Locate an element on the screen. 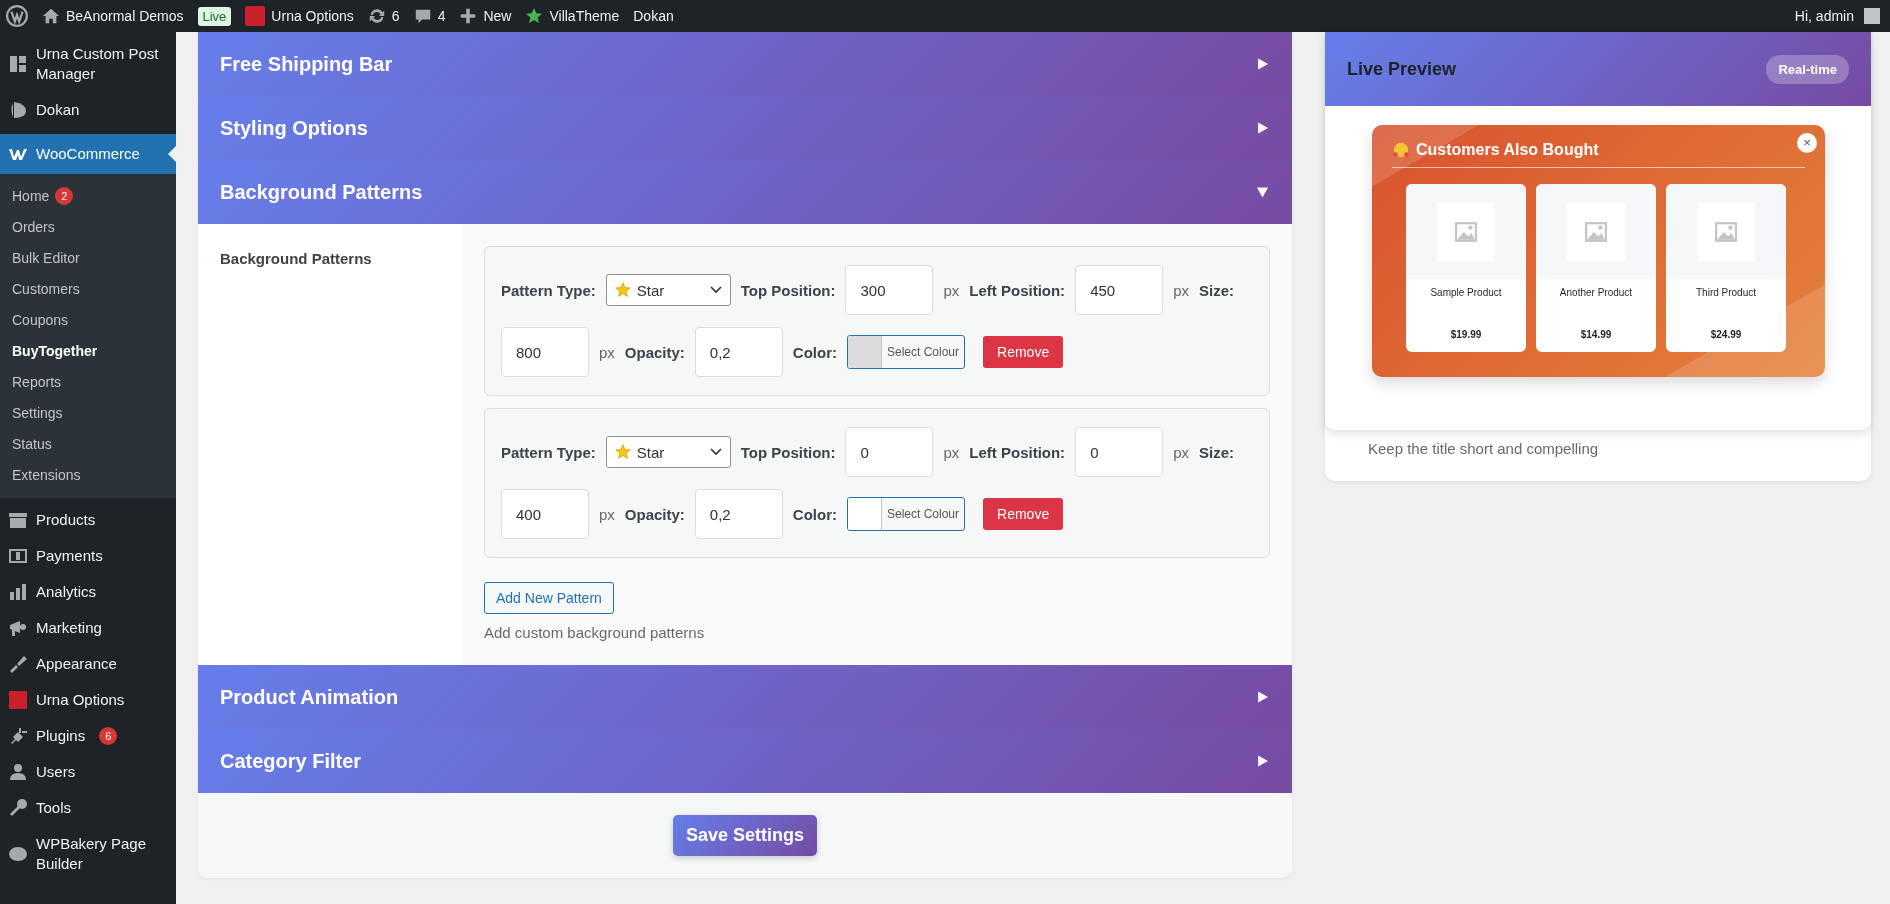  add-pattern-button: Add New Pattern is located at coordinates (549, 598).